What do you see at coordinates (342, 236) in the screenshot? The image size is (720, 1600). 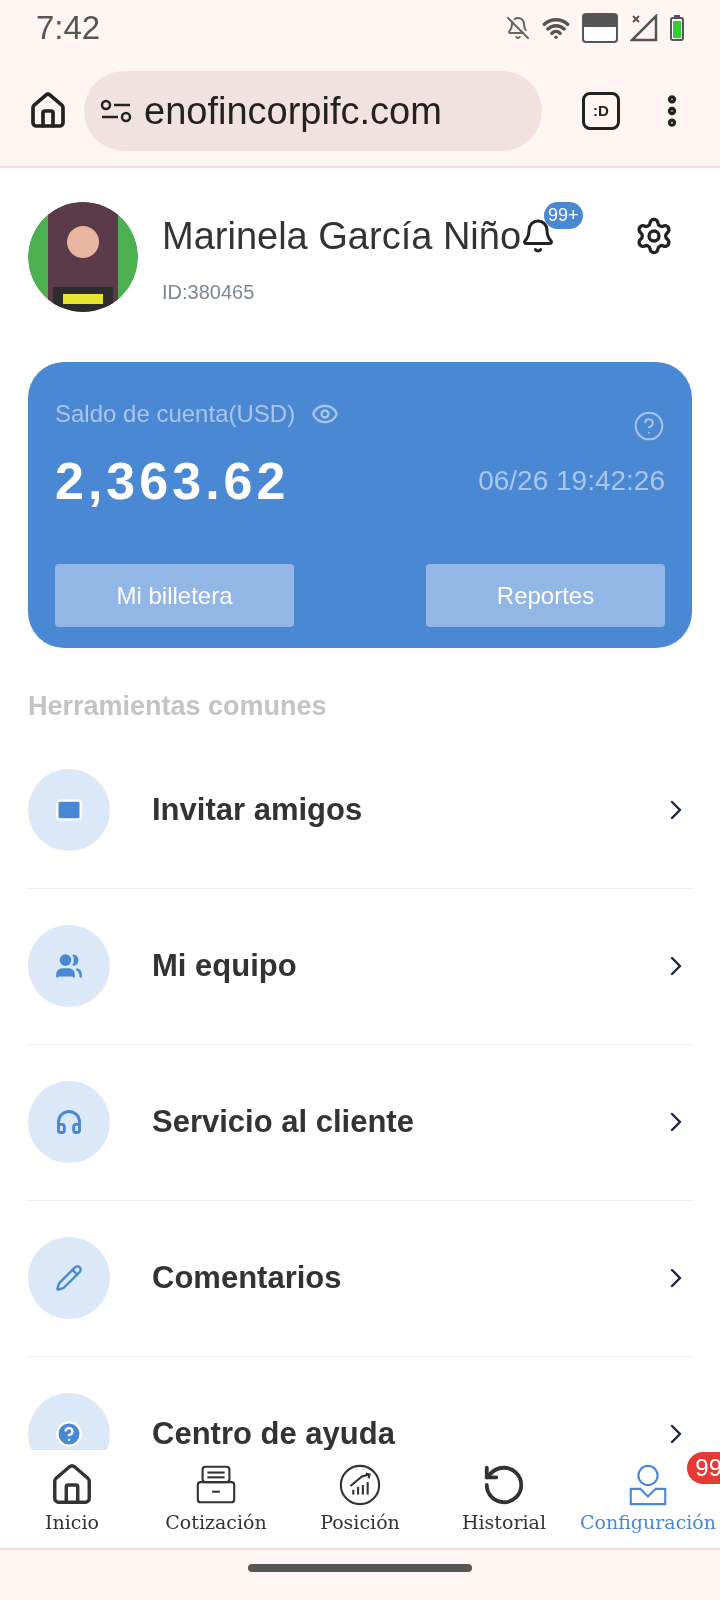 I see `user-name: Marinela García Niño` at bounding box center [342, 236].